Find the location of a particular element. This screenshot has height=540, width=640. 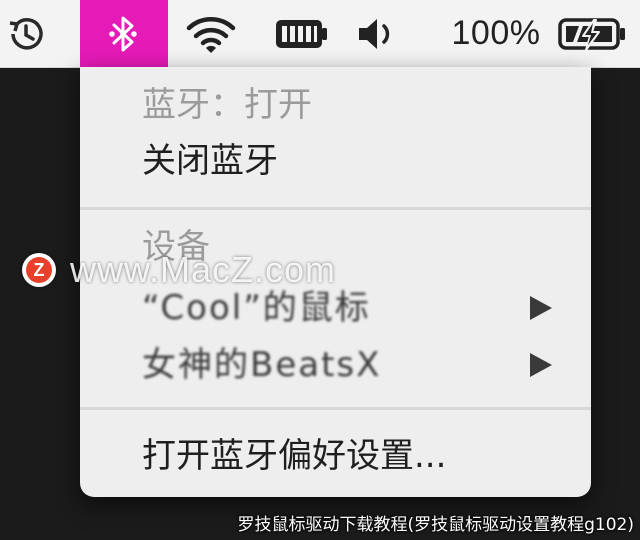

bluetooth-menu-button is located at coordinates (124, 33).